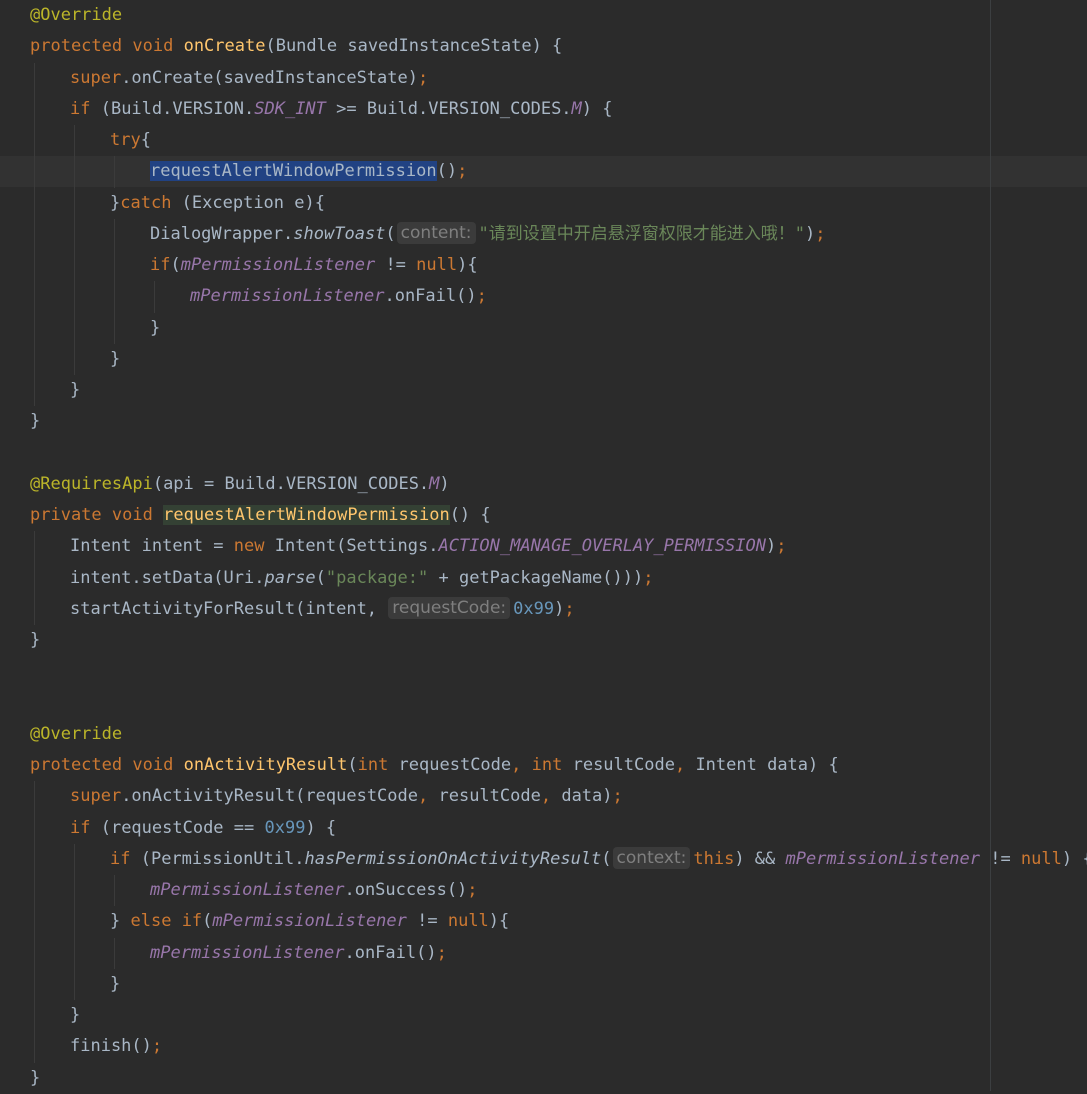  Describe the element at coordinates (293, 171) in the screenshot. I see `selected-text: requestAlertWindowPermission` at that location.